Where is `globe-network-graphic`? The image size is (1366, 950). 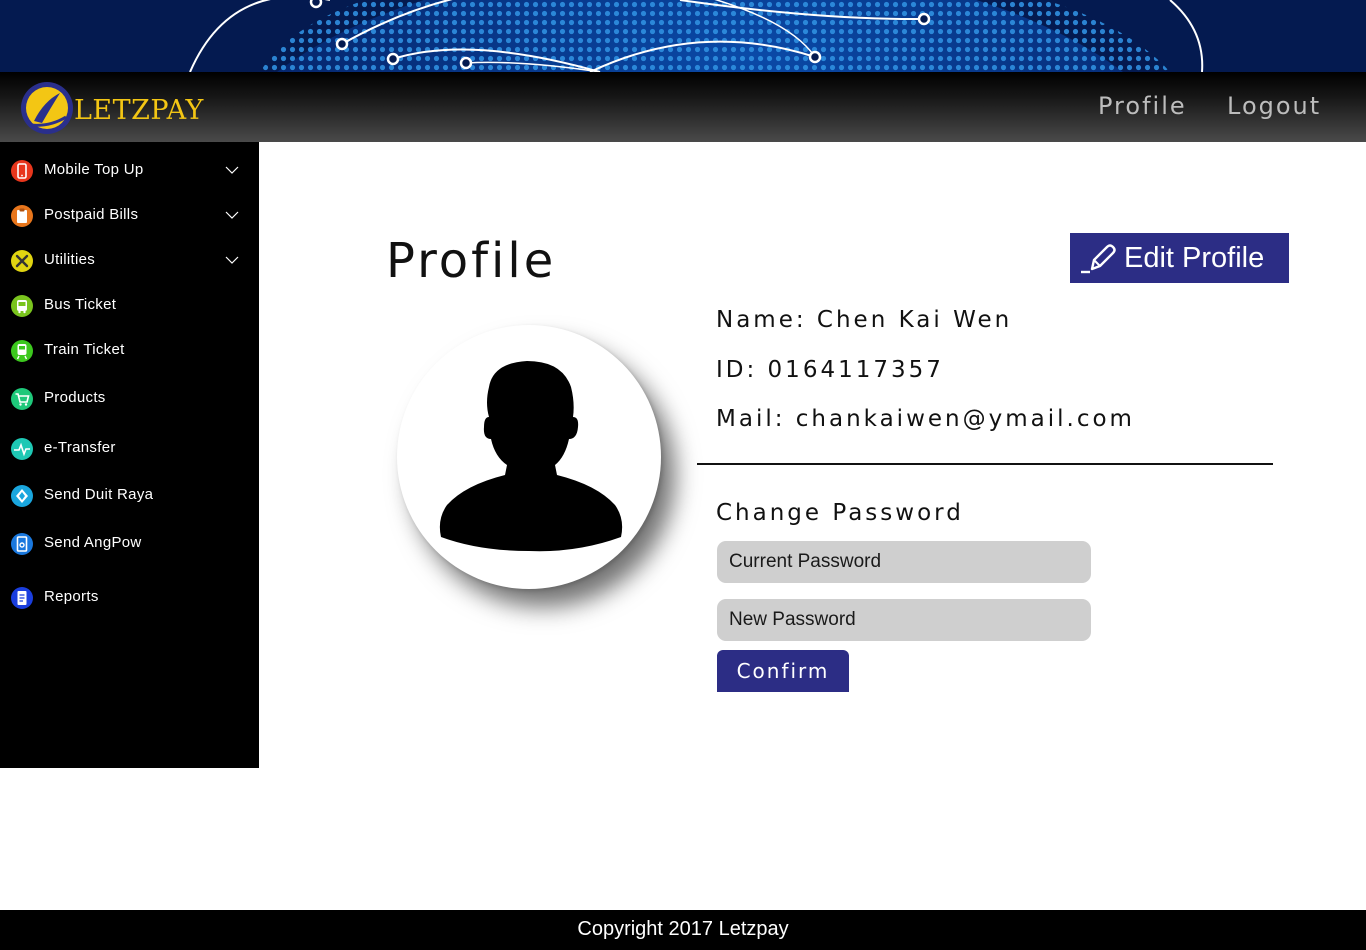 globe-network-graphic is located at coordinates (683, 36).